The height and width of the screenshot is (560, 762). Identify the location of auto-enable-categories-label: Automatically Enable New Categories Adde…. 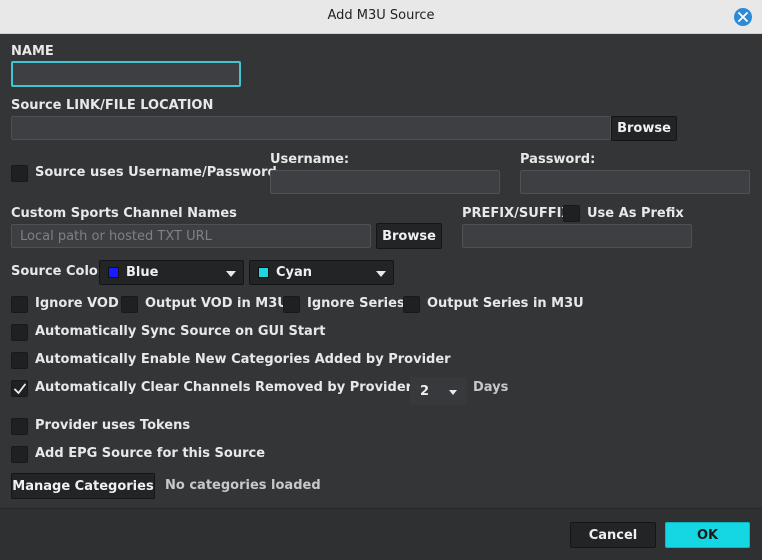
(243, 359).